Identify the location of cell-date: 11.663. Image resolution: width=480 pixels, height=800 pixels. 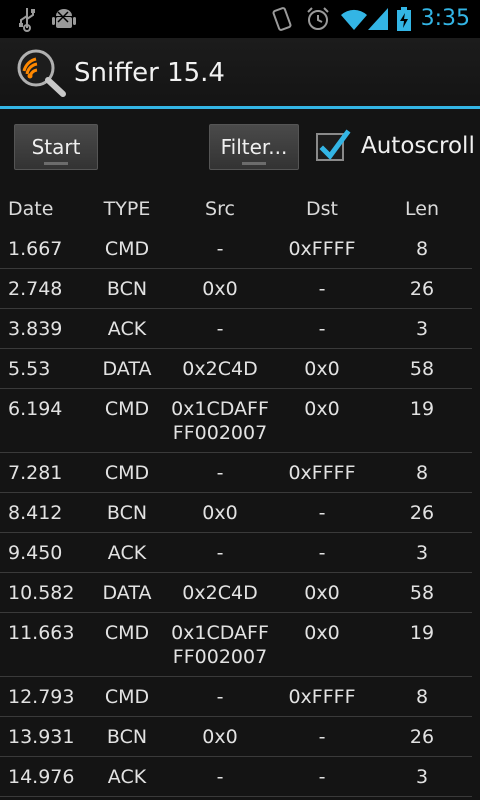
(41, 633).